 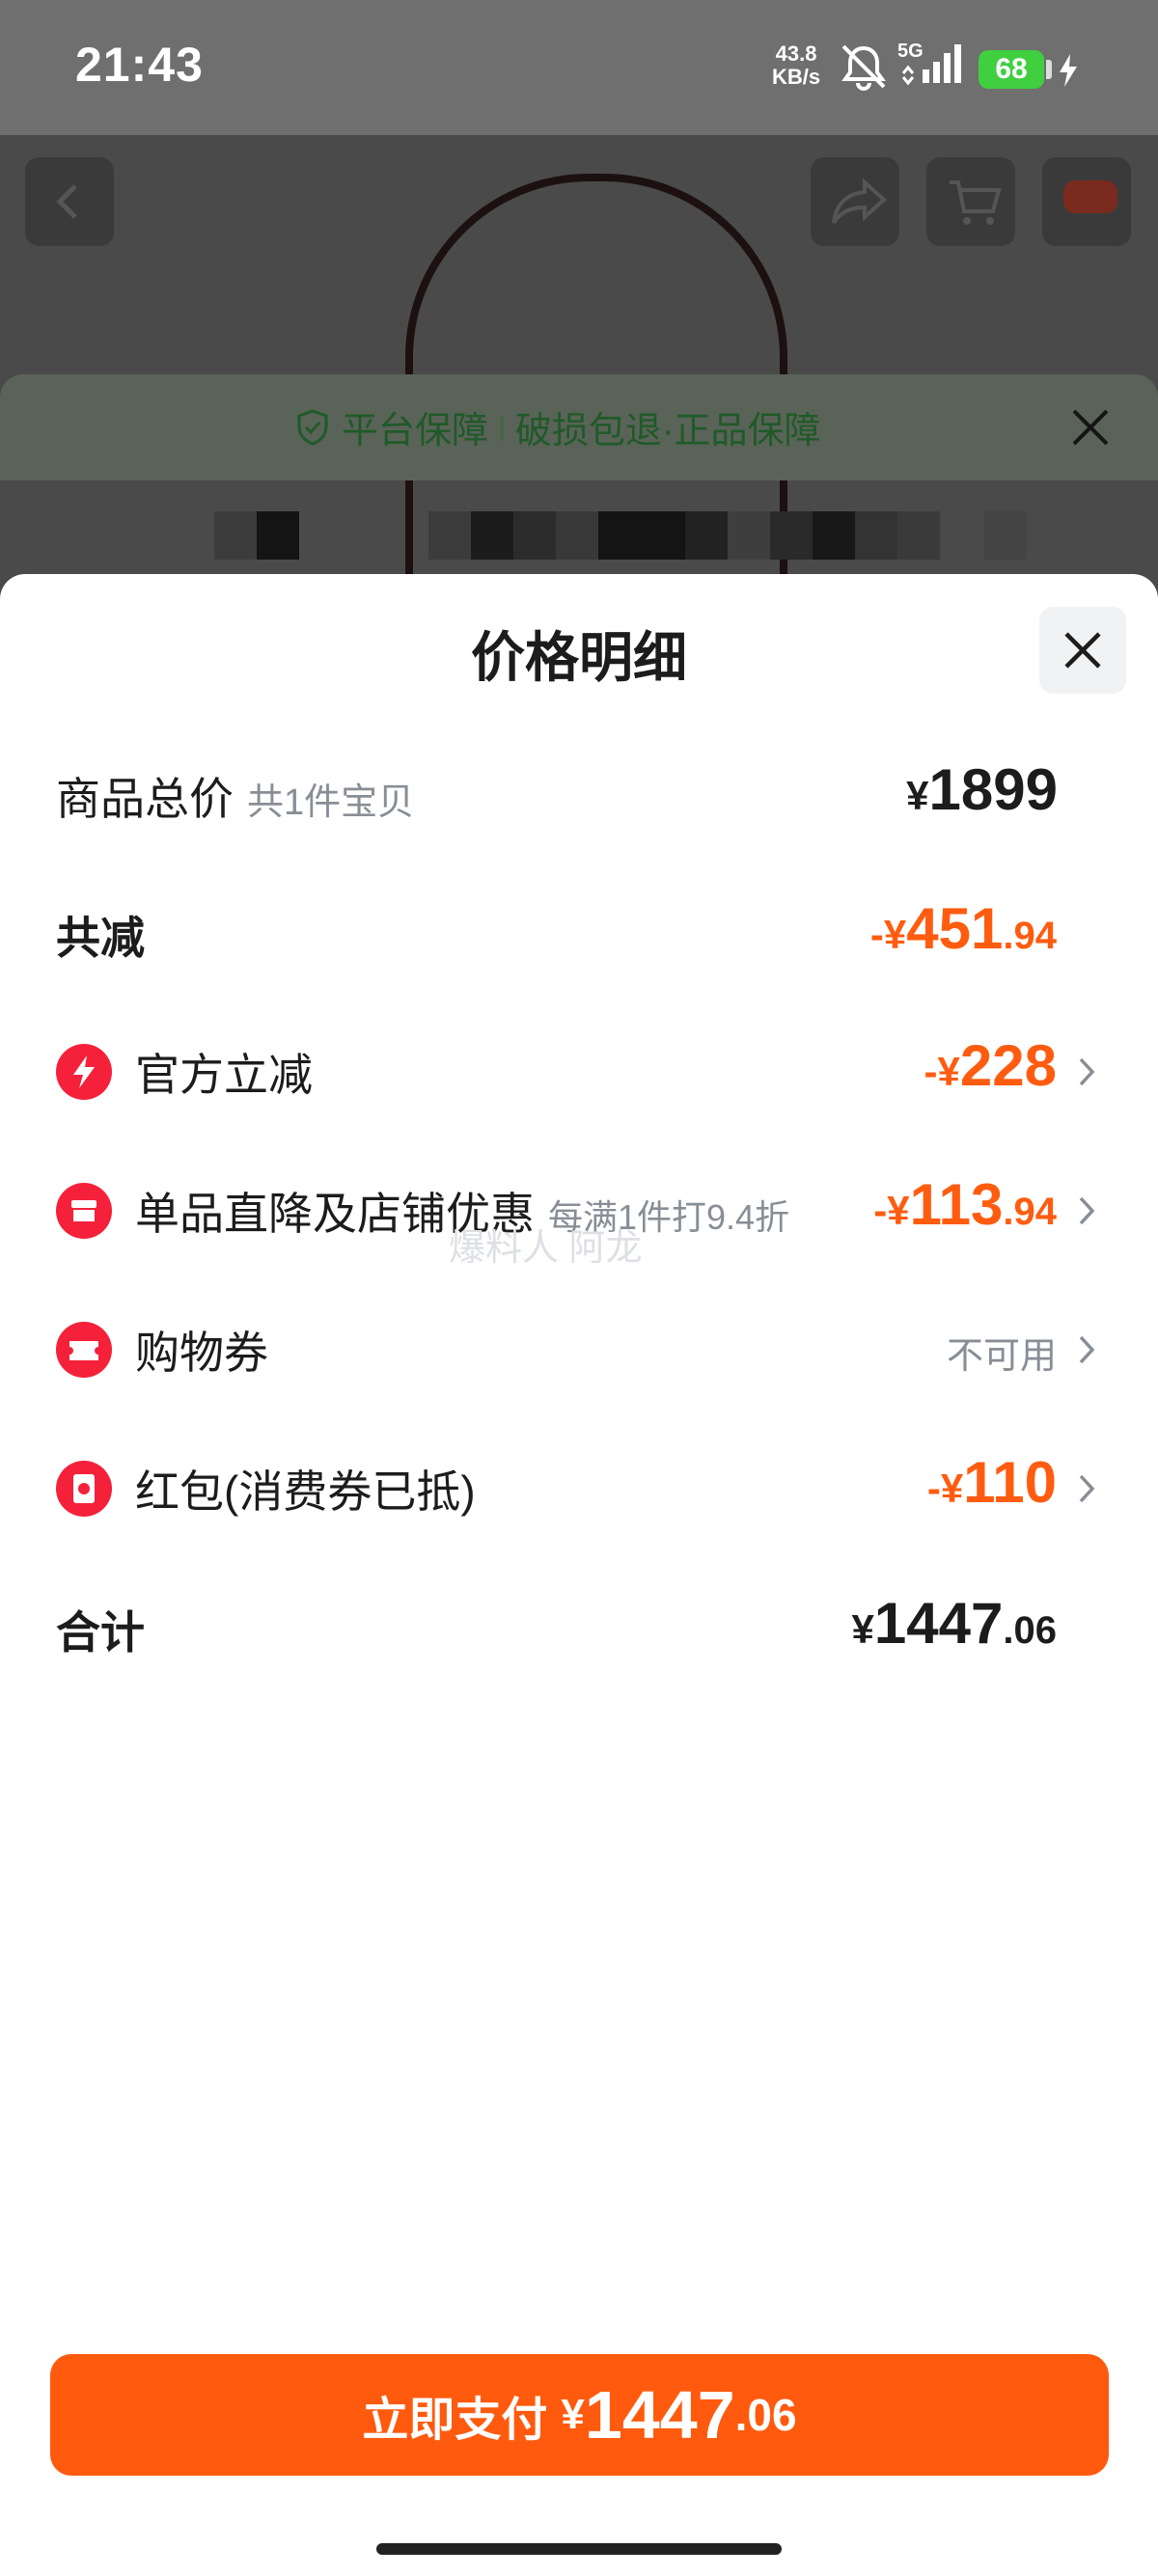 I want to click on pay-amount-integer: 1447, so click(x=659, y=2415).